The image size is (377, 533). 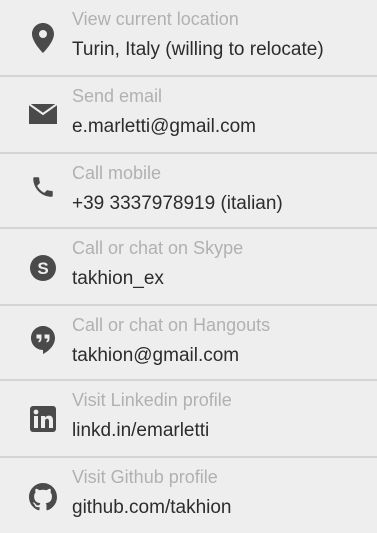 I want to click on skype-icon: S, so click(x=43, y=268).